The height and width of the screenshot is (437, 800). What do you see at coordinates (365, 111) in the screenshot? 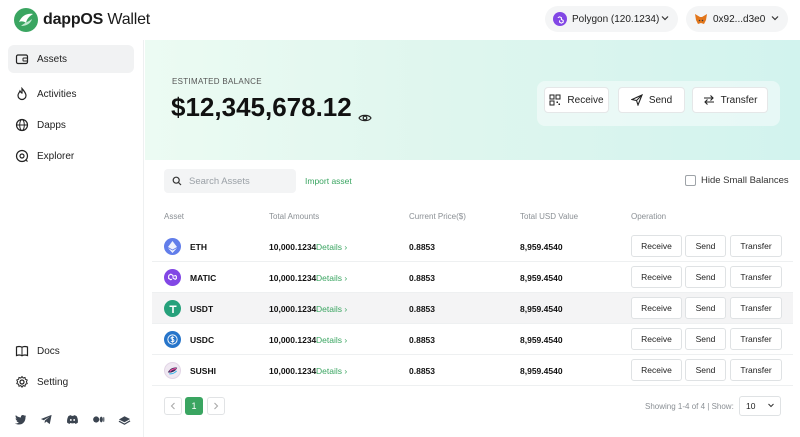
I see `eye-icon` at bounding box center [365, 111].